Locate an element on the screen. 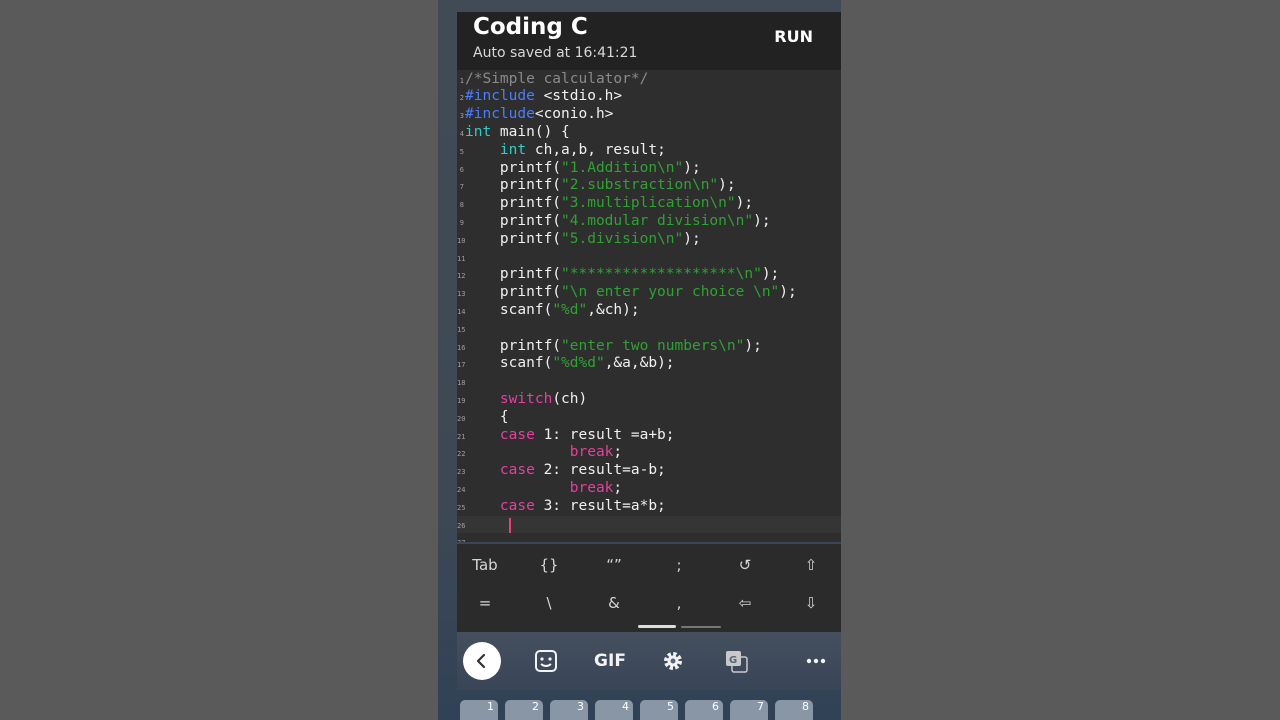 This screenshot has width=1280, height=720. symbol-key: \ is located at coordinates (549, 603).